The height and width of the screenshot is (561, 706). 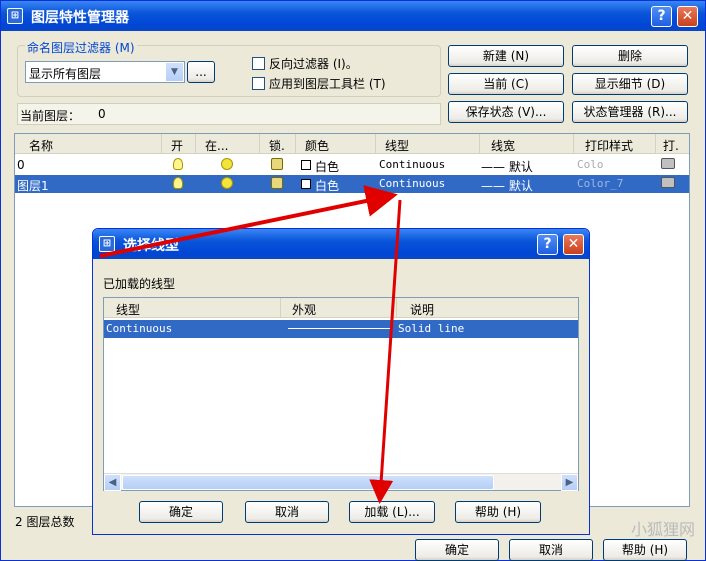 I want to click on reverse-filter-checkbox, so click(x=258, y=63).